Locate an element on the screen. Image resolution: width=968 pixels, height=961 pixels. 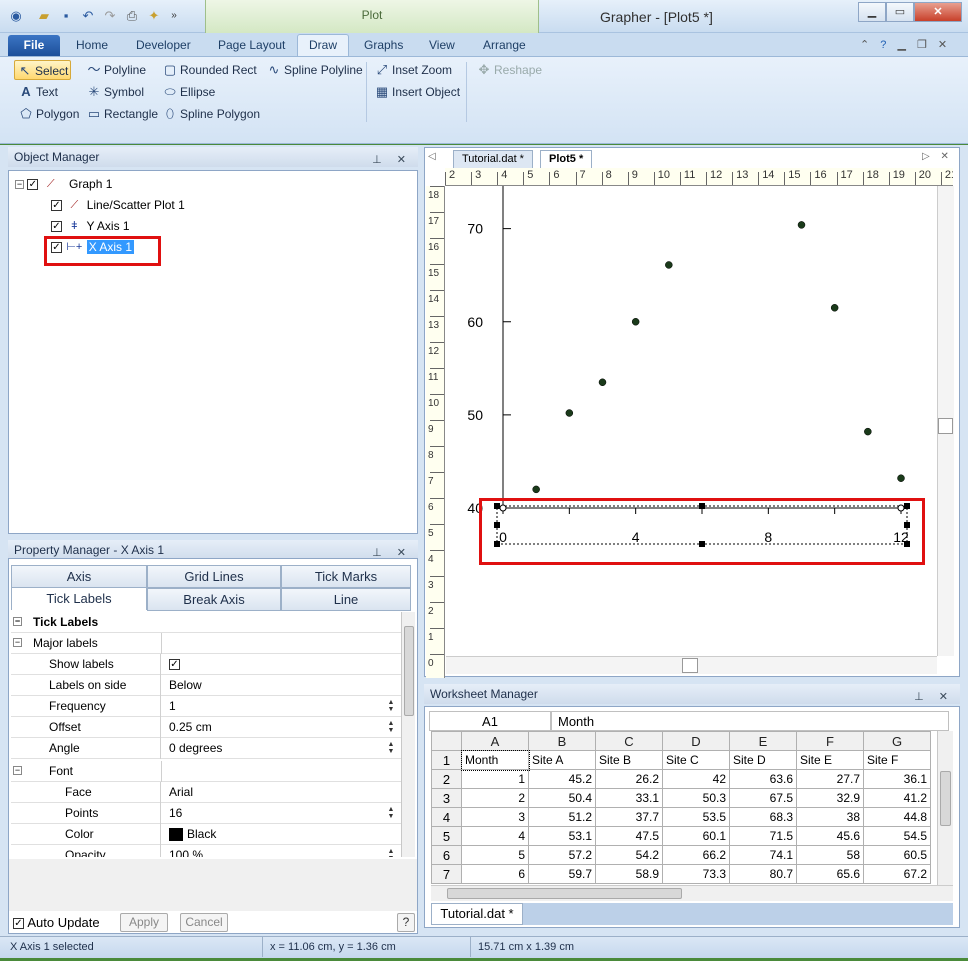
polygon-button: ⬠ Polygon is located at coordinates (47, 114).